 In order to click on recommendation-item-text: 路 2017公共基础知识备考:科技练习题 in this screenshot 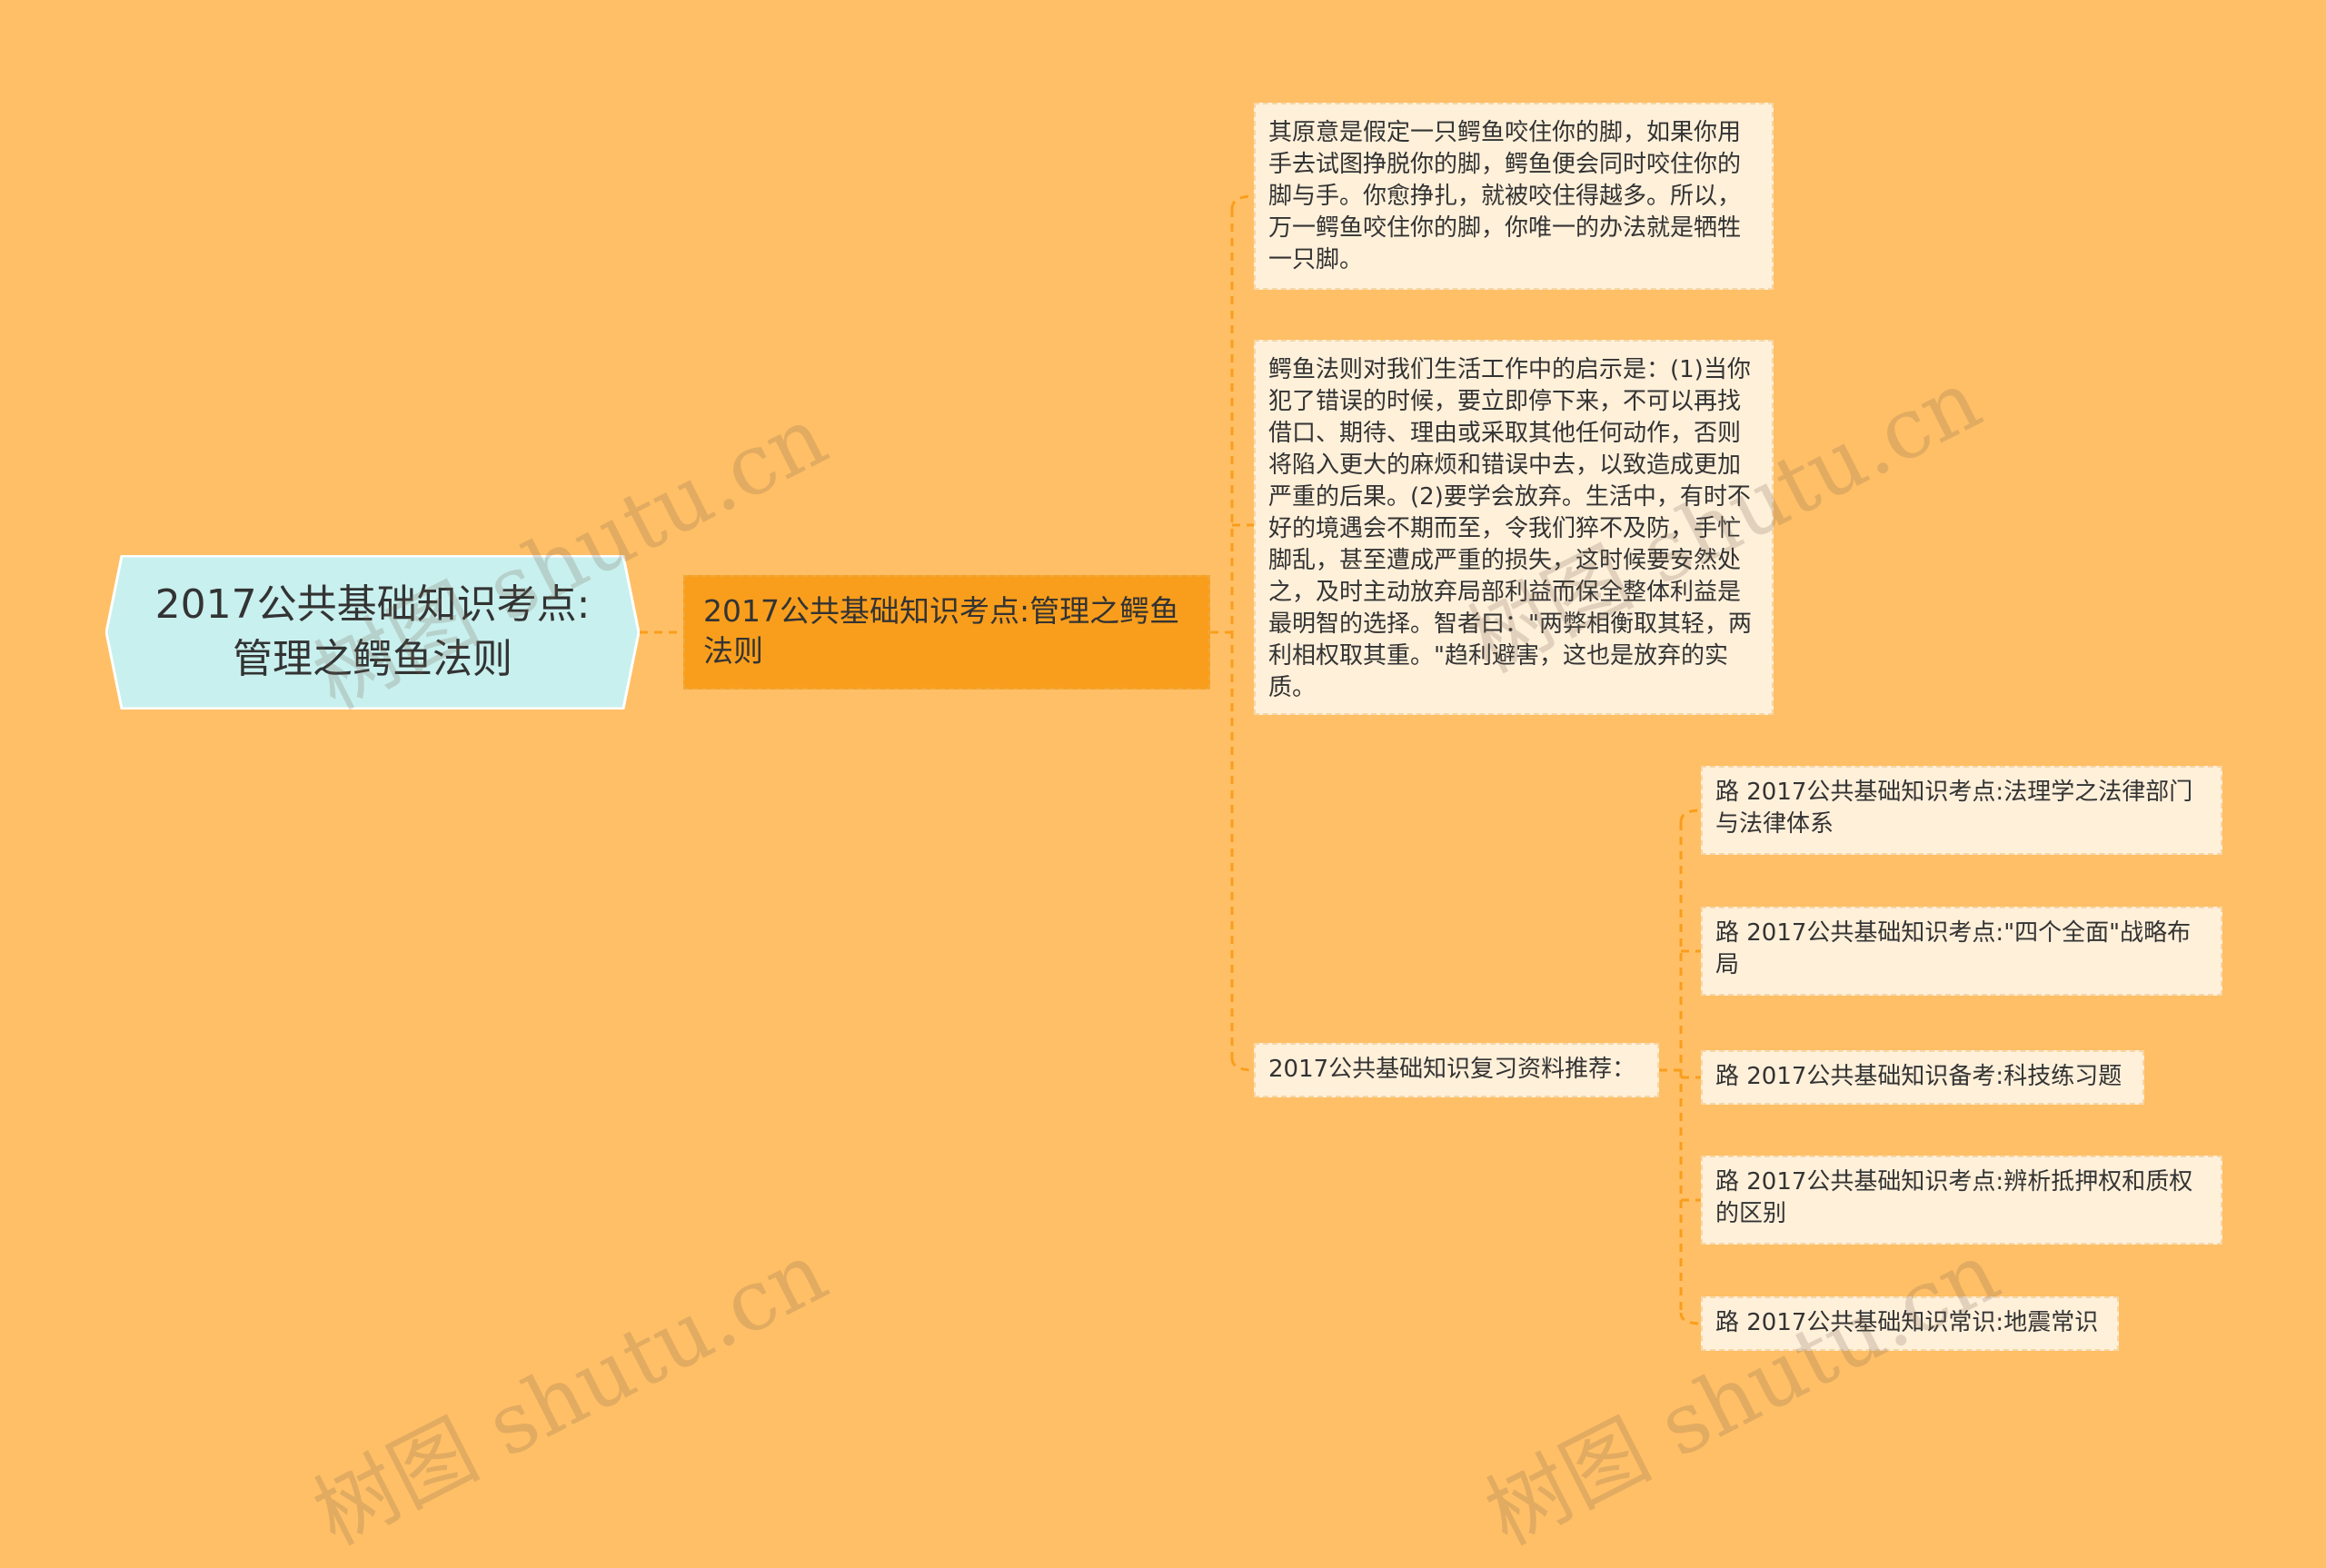, I will do `click(1918, 1076)`.